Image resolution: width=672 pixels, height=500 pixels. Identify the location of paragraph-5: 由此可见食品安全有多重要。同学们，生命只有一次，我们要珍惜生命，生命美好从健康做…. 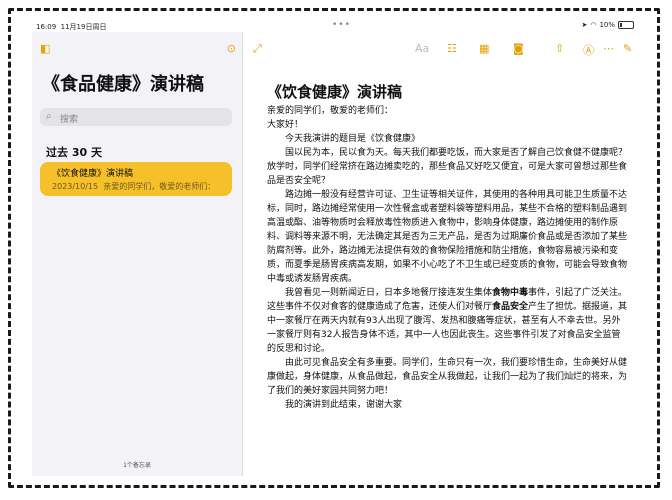
(447, 377).